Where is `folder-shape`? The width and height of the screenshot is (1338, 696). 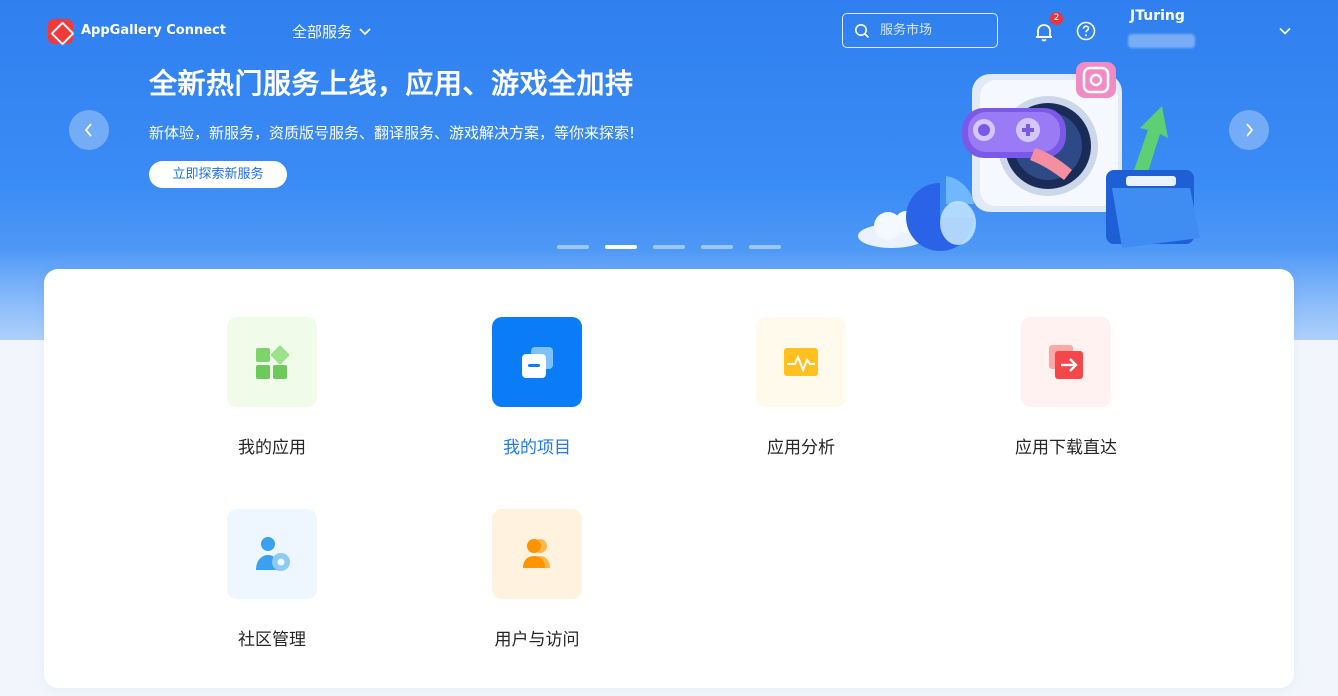
folder-shape is located at coordinates (1153, 209).